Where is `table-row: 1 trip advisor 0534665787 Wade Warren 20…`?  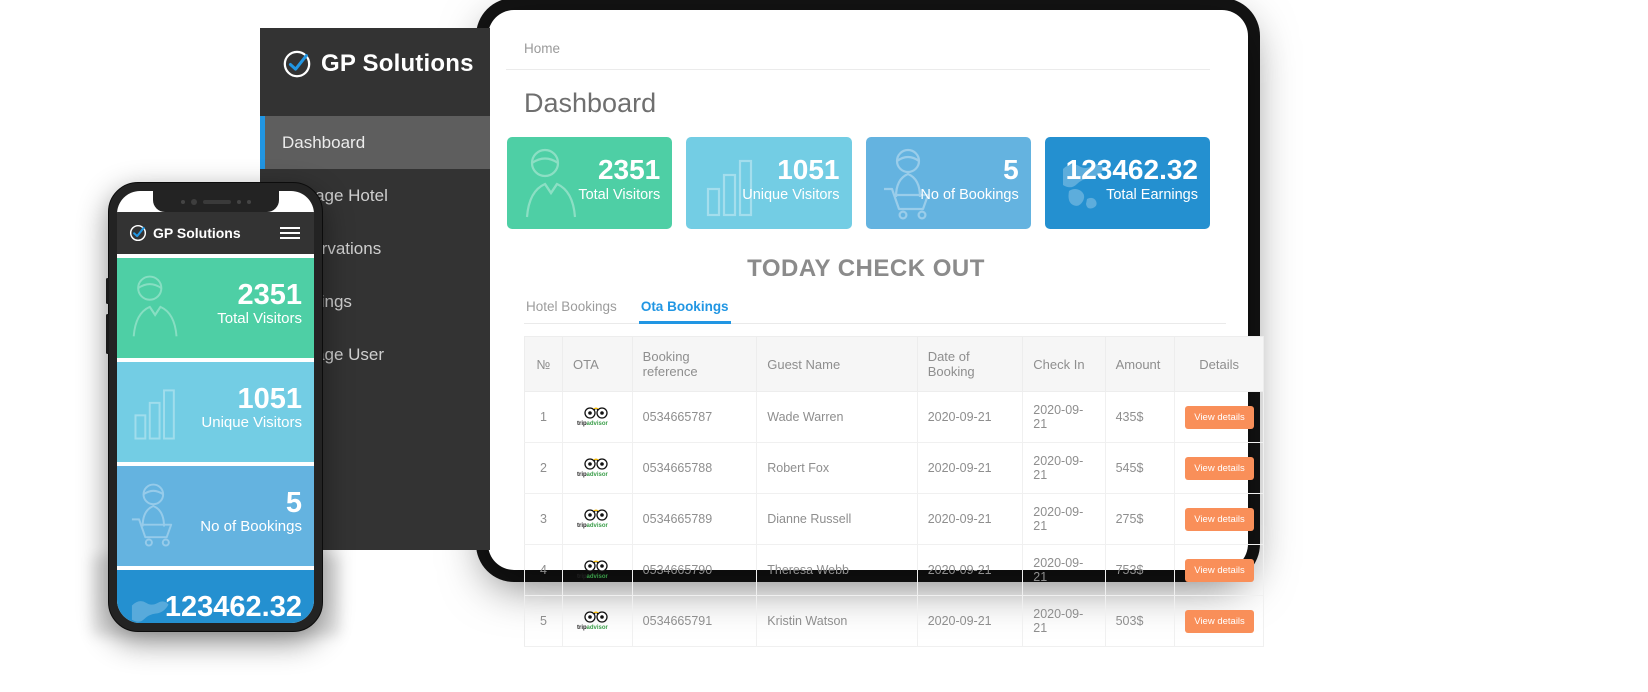
table-row: 1 trip advisor 0534665787 Wade Warren 20… is located at coordinates (894, 417).